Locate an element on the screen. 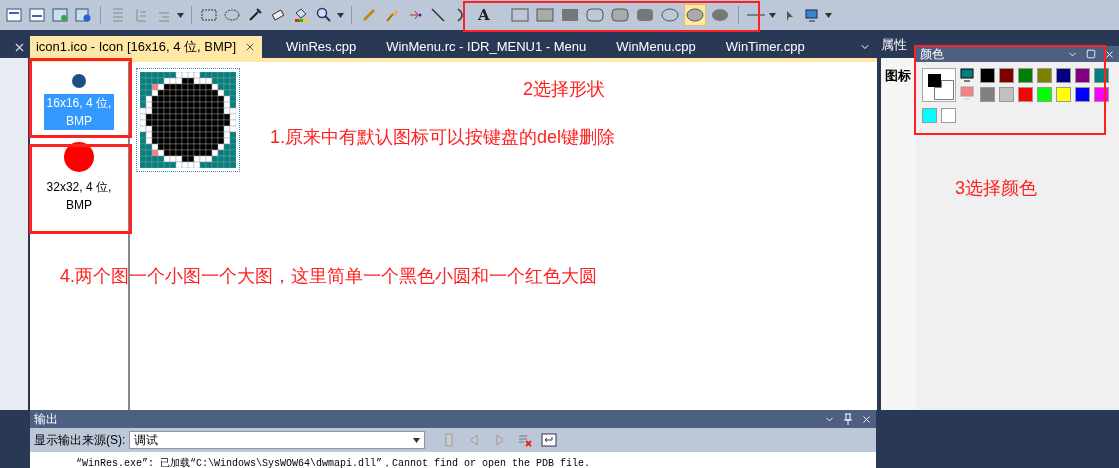 This screenshot has width=1119, height=468. pixel-grid-drawing is located at coordinates (187, 120).